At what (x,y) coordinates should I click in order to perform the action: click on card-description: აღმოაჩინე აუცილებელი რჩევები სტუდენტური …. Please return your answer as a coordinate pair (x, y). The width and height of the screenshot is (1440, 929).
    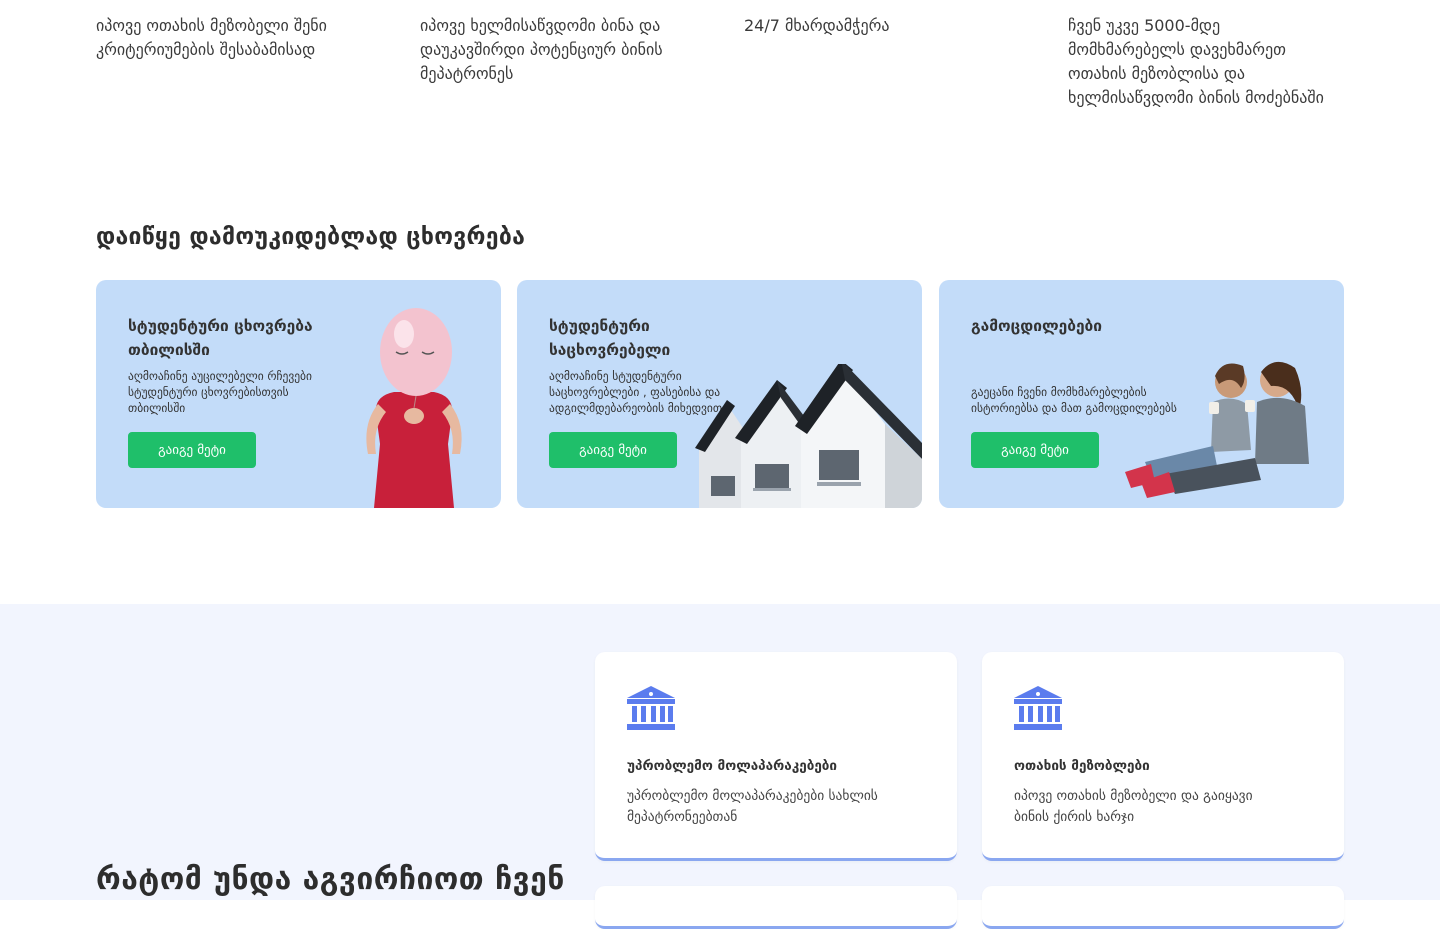
    Looking at the image, I should click on (220, 392).